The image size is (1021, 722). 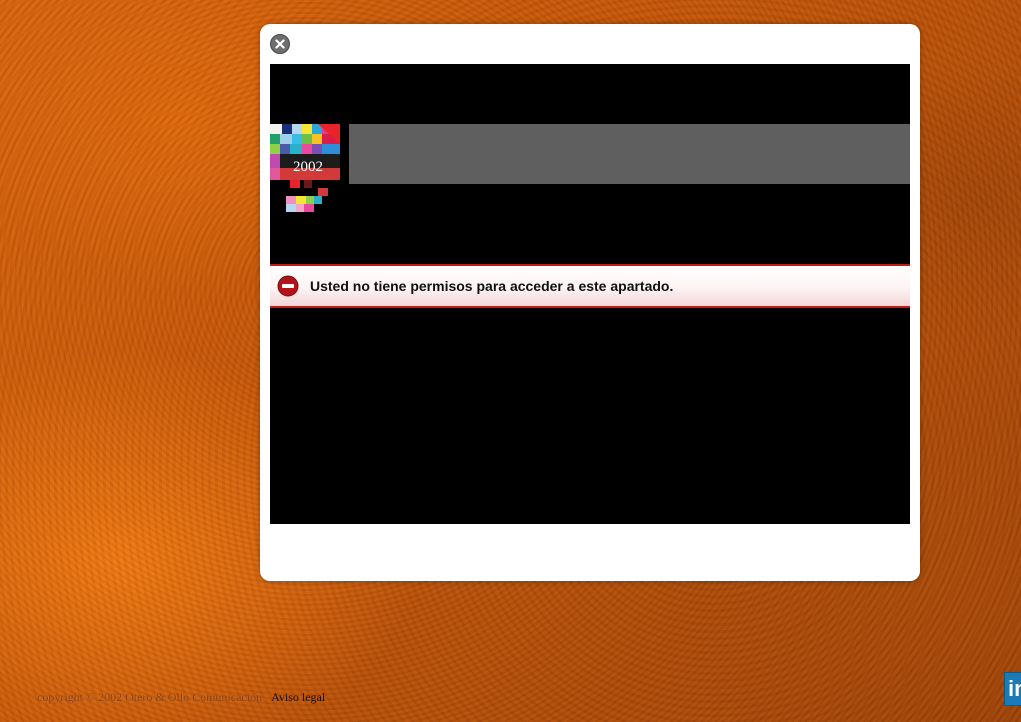 What do you see at coordinates (629, 154) in the screenshot?
I see `header-bar` at bounding box center [629, 154].